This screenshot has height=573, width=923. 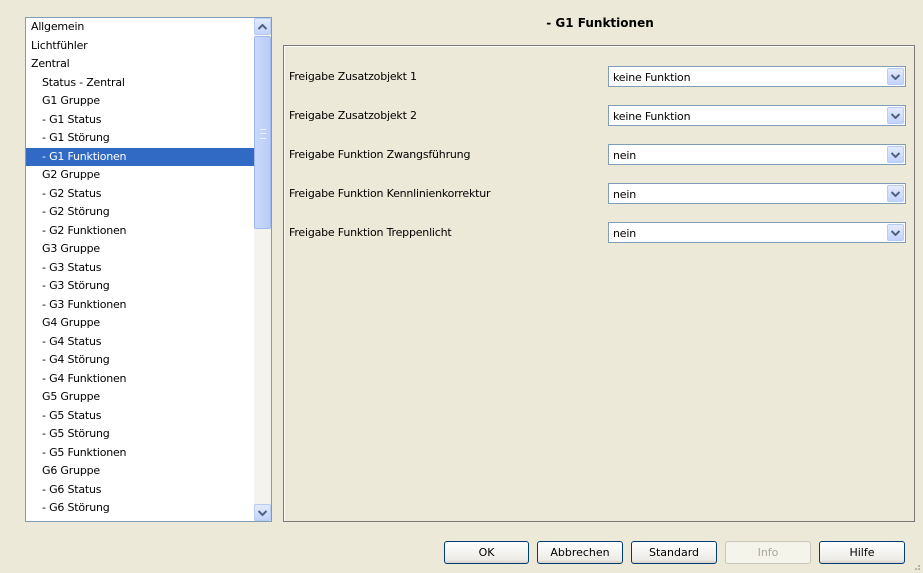 I want to click on tree-item: - G2 Status, so click(x=140, y=194).